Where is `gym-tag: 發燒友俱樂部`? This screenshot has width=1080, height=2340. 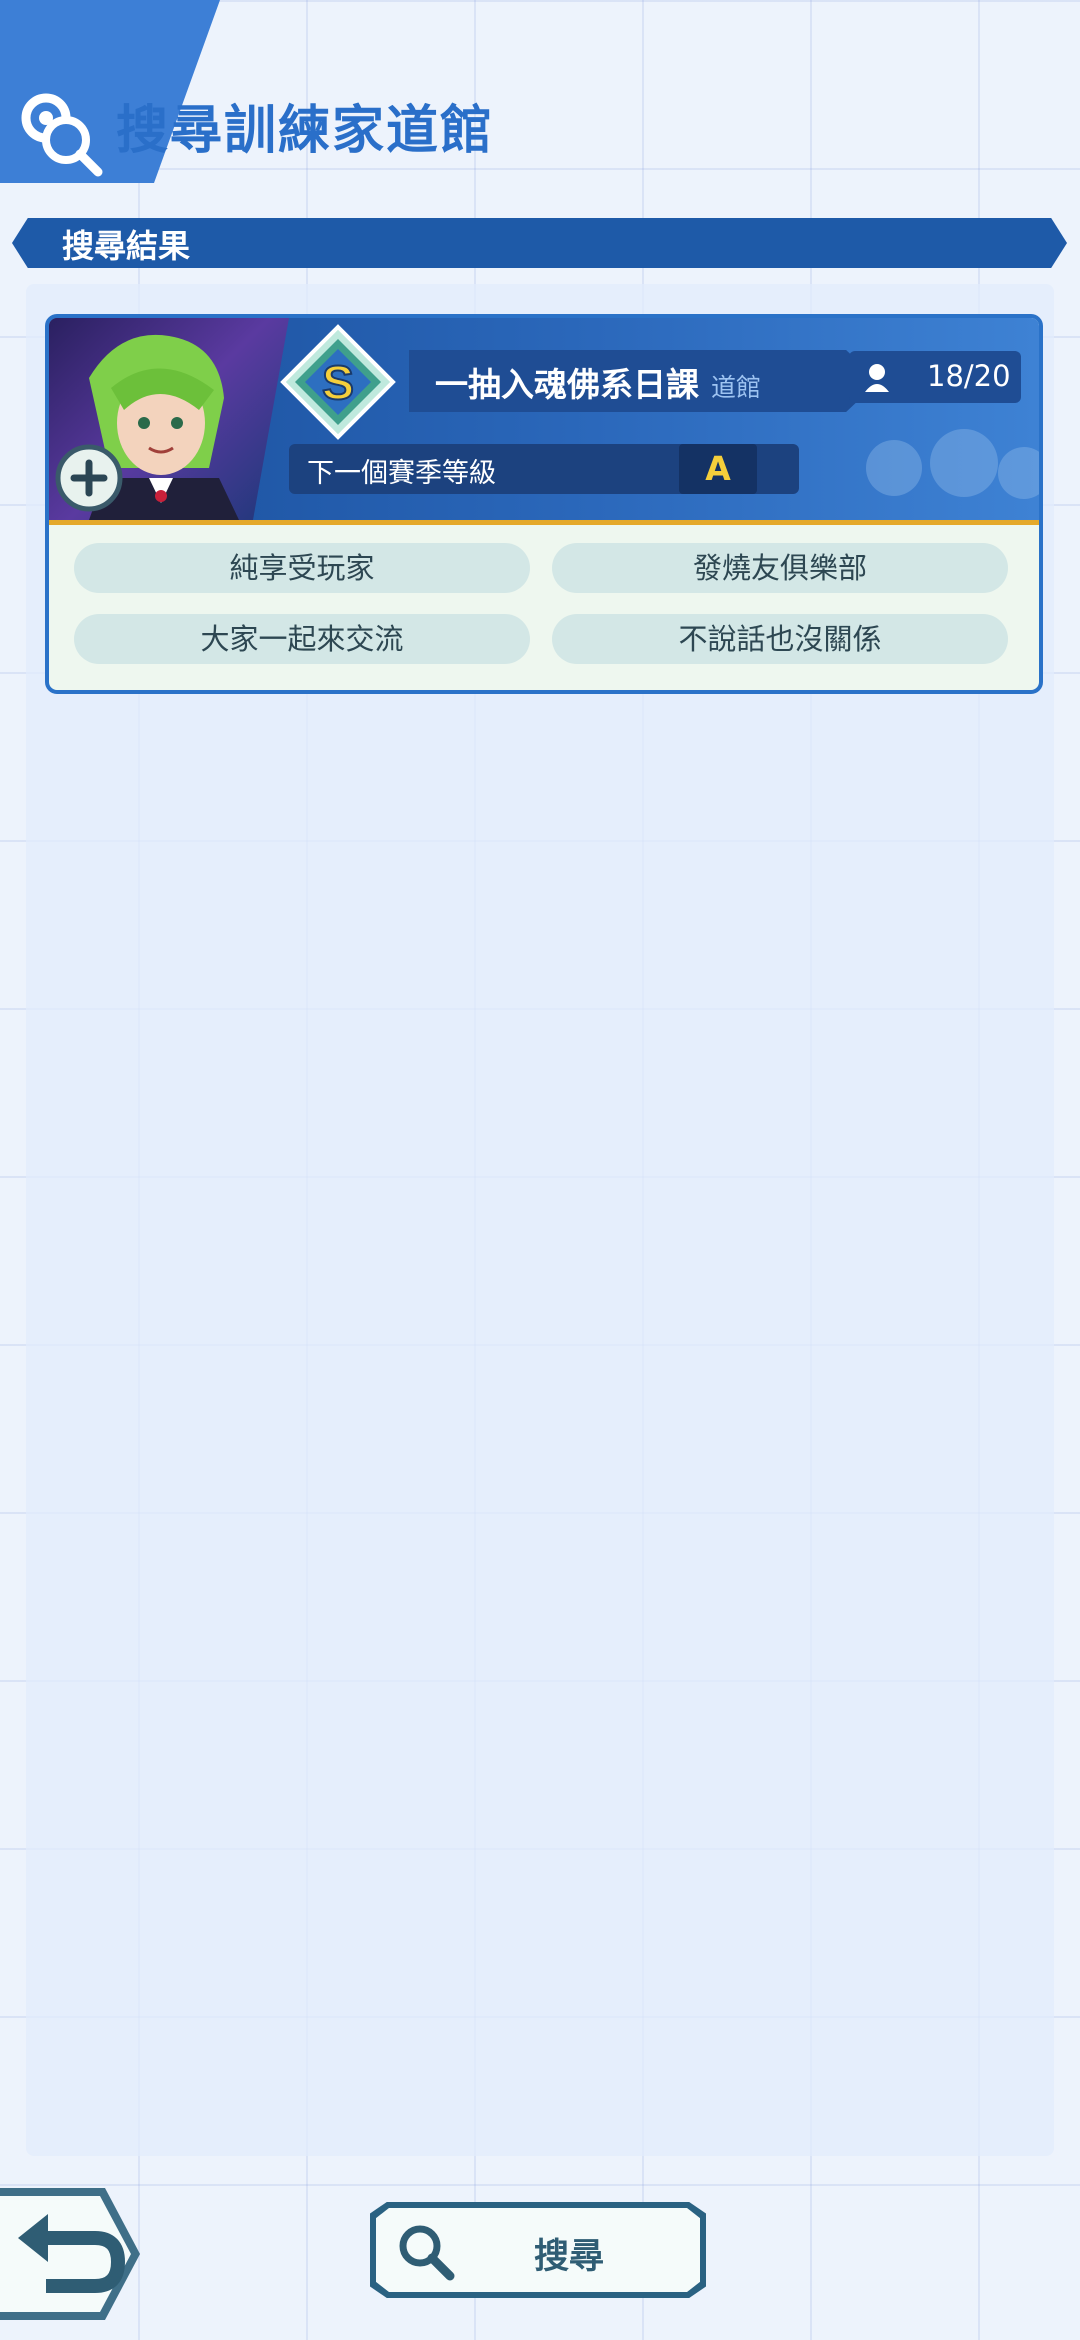
gym-tag: 發燒友俱樂部 is located at coordinates (780, 568).